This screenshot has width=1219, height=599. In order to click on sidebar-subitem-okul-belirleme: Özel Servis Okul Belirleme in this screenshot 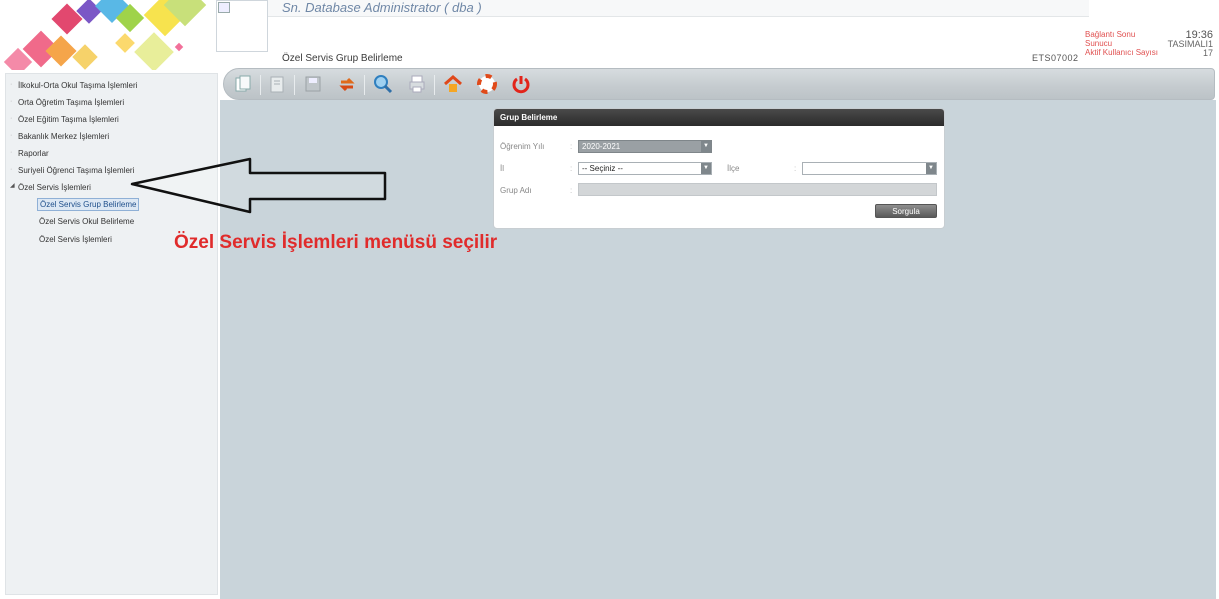, I will do `click(86, 221)`.